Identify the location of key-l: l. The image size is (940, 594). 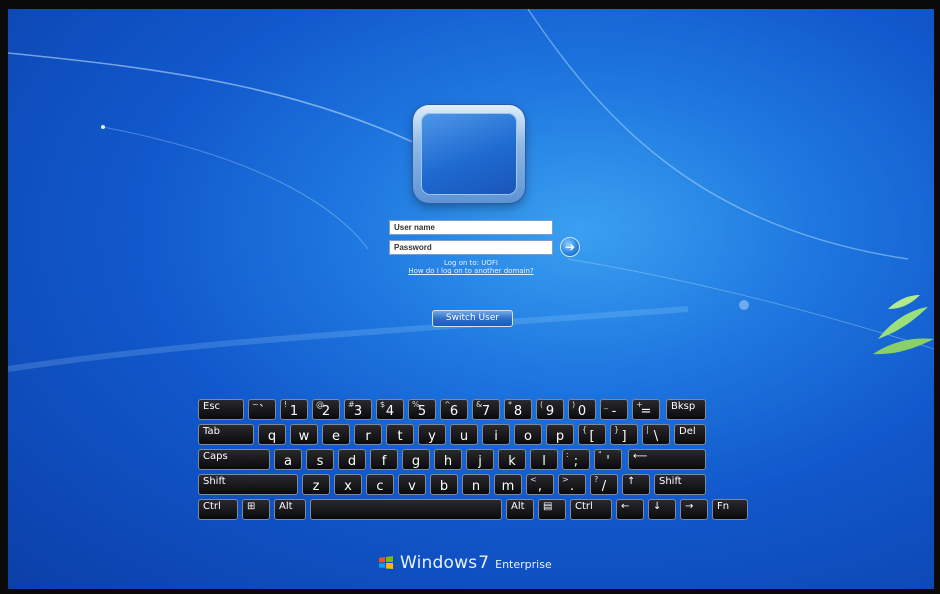
(544, 459).